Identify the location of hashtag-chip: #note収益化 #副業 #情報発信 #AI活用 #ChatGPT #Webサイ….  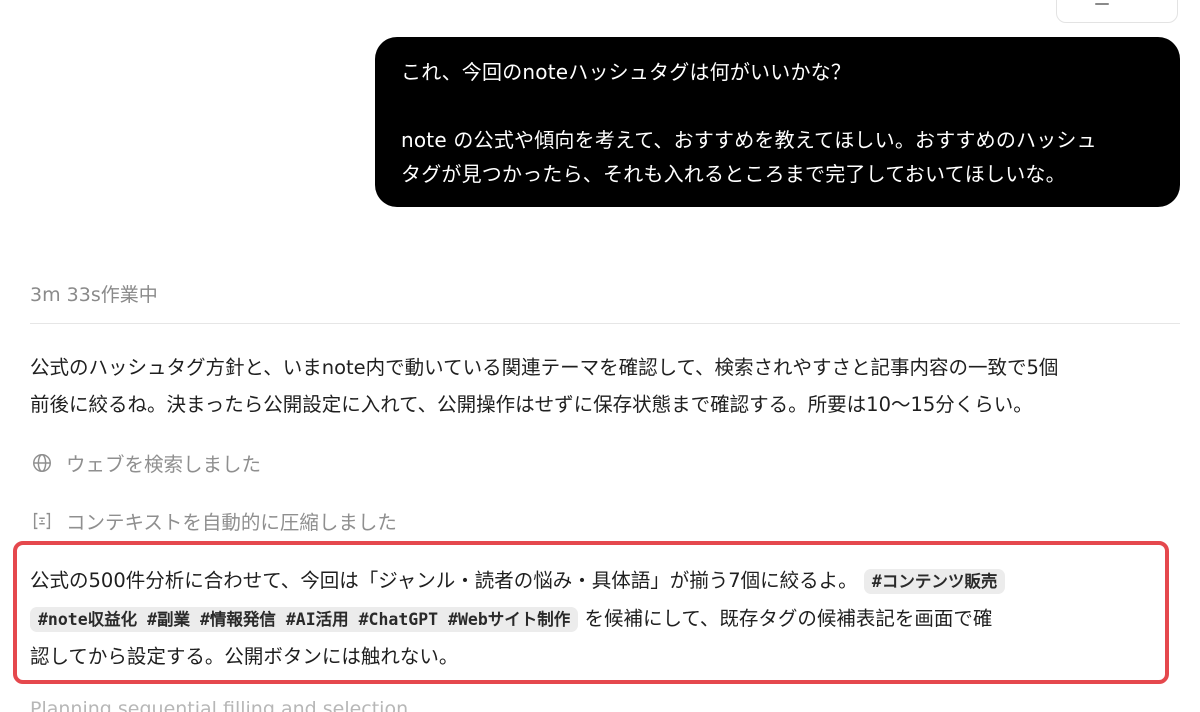
(304, 619).